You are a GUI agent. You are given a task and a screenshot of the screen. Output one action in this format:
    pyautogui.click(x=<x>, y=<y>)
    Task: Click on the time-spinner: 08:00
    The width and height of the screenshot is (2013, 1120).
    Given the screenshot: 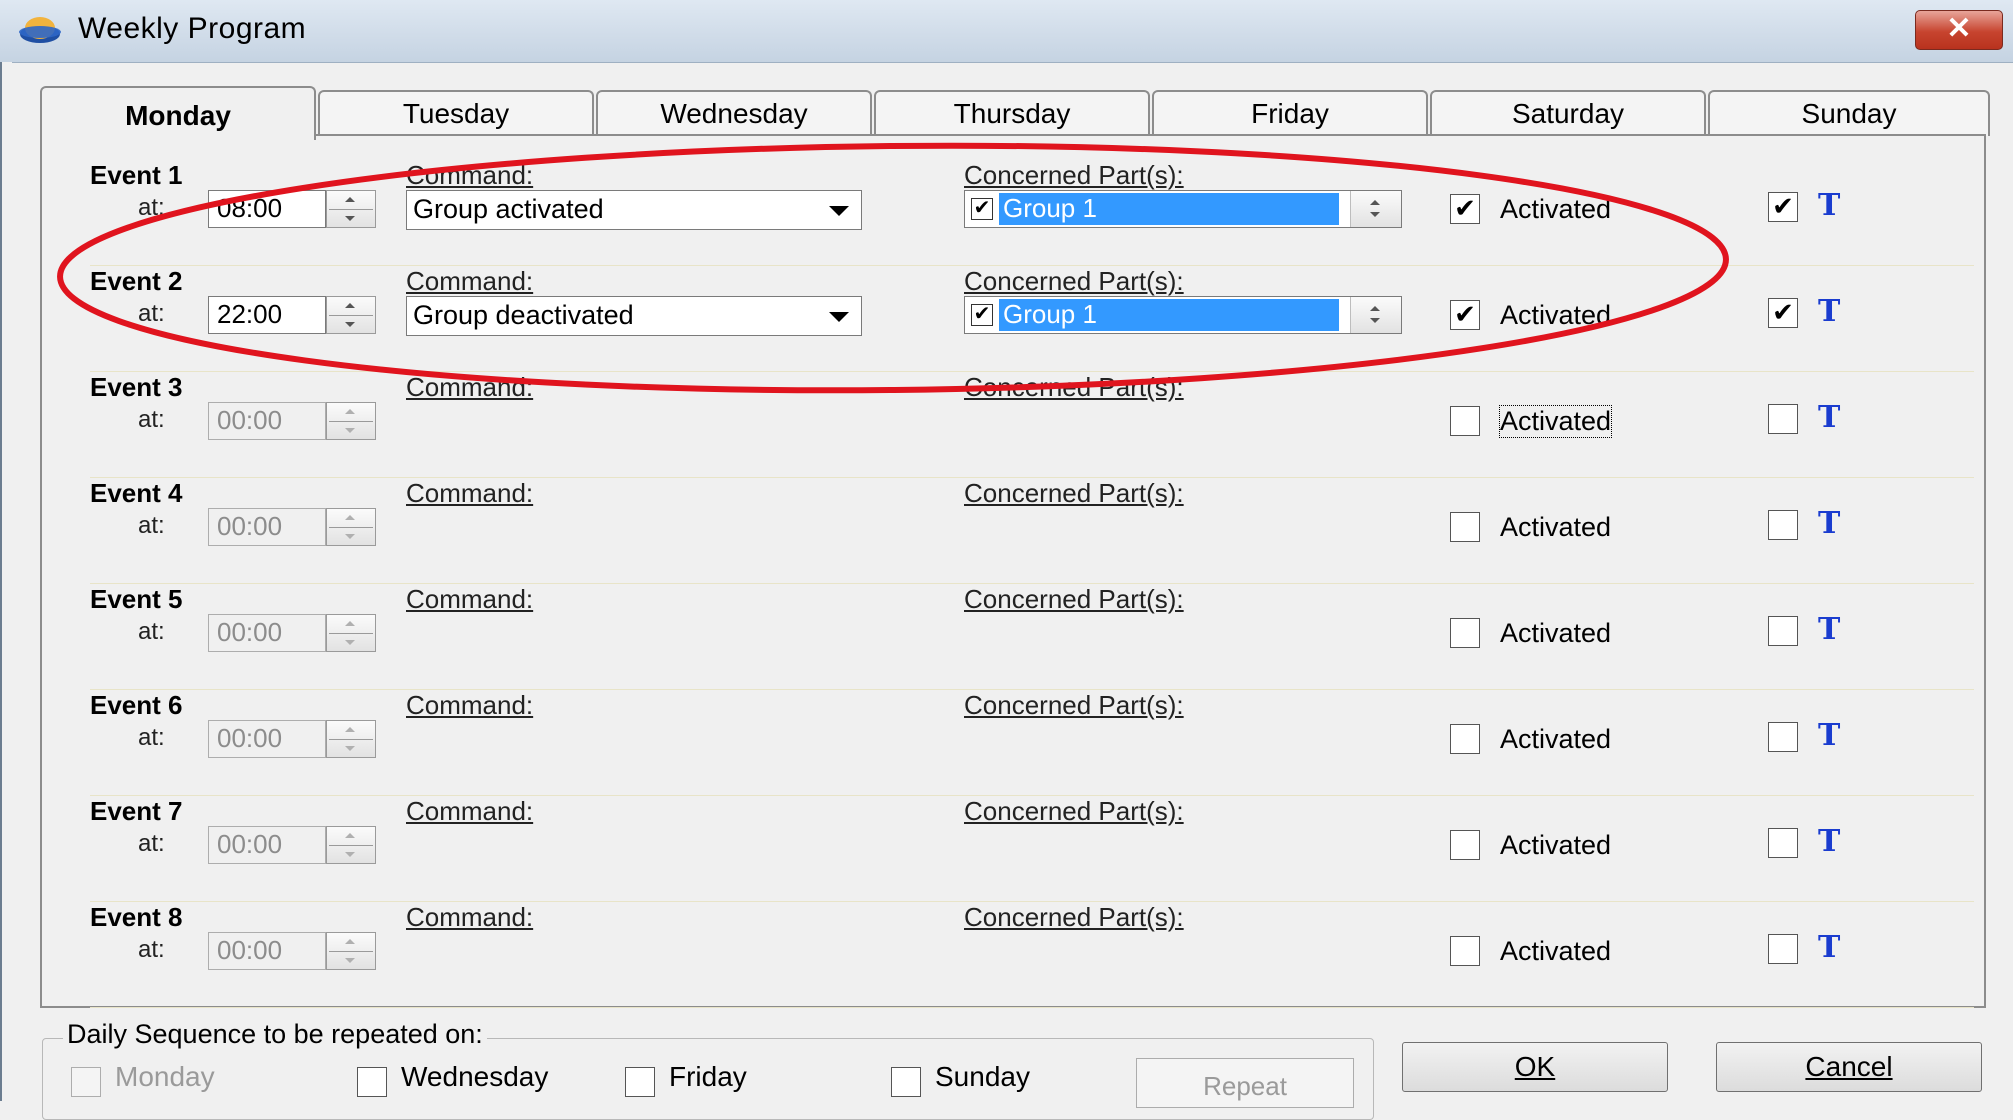 What is the action you would take?
    pyautogui.click(x=293, y=209)
    